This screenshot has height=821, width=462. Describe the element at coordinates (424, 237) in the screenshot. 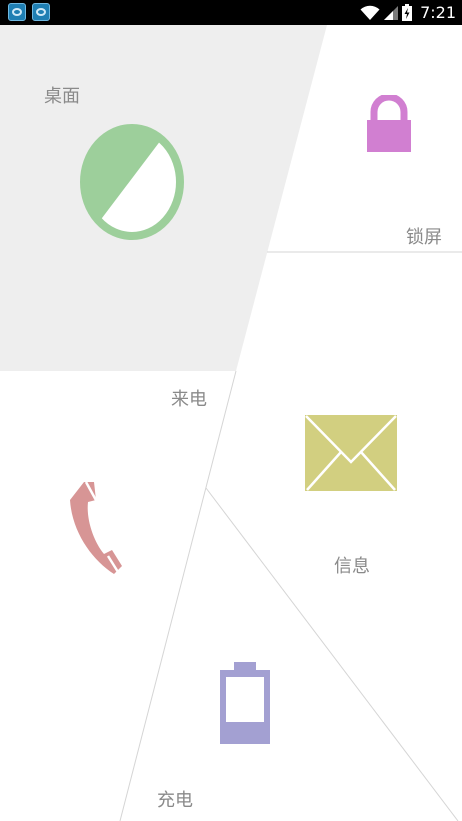

I see `lock-screen-label: 锁屏` at that location.